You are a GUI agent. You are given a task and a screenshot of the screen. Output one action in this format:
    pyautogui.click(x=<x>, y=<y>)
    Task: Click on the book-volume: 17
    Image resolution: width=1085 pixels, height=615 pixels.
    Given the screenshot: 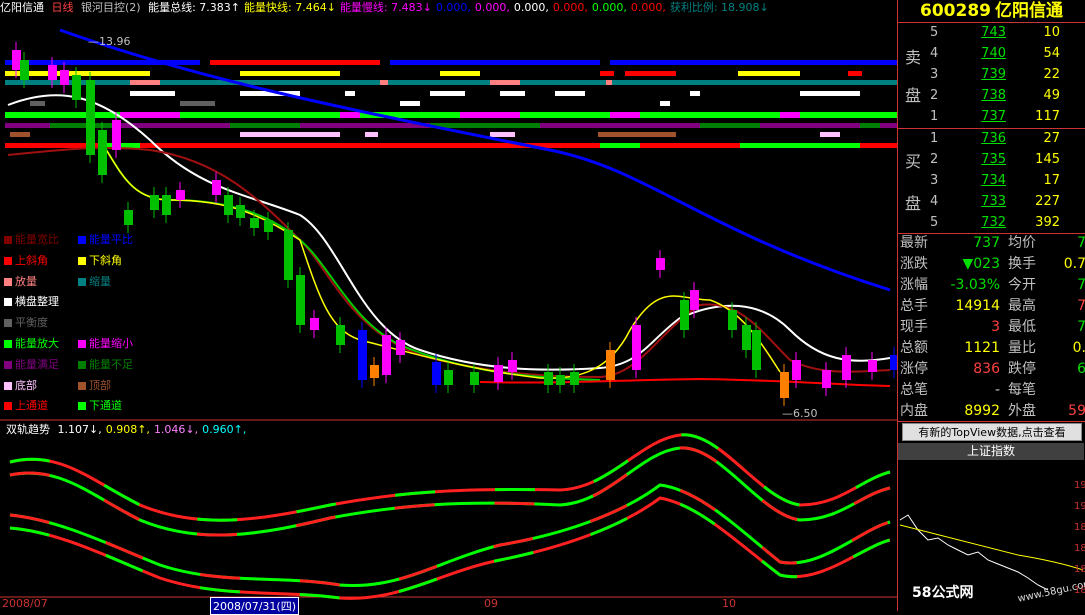 What is the action you would take?
    pyautogui.click(x=1051, y=180)
    